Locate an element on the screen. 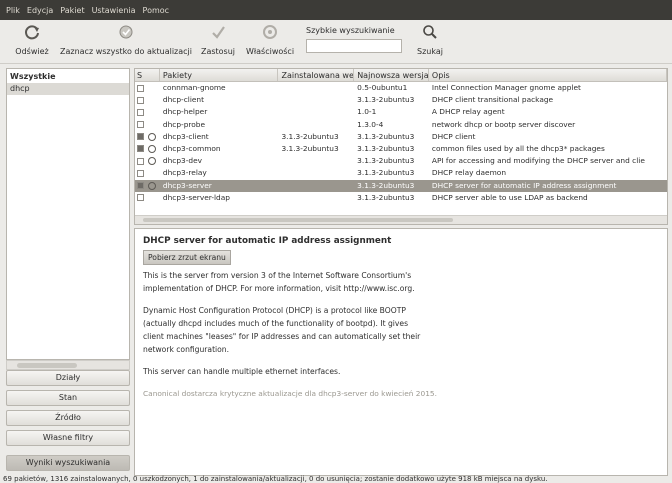  search-results-button: Wyniki wyszukiwania is located at coordinates (68, 463).